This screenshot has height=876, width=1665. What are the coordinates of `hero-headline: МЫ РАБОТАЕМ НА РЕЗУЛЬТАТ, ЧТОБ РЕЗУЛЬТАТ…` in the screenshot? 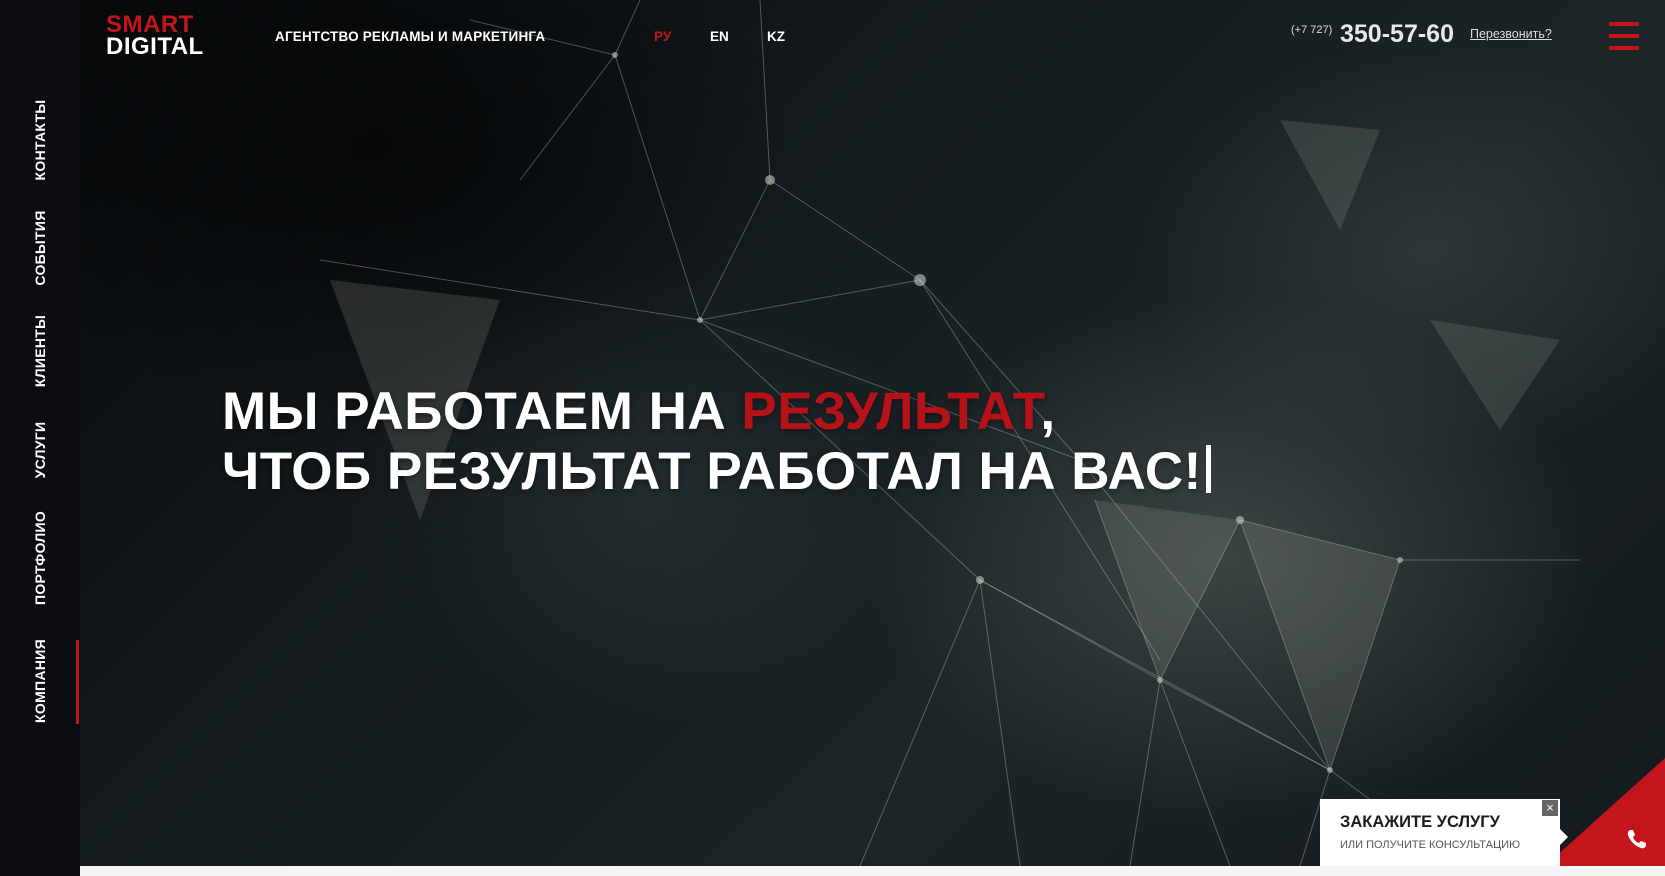 It's located at (716, 442).